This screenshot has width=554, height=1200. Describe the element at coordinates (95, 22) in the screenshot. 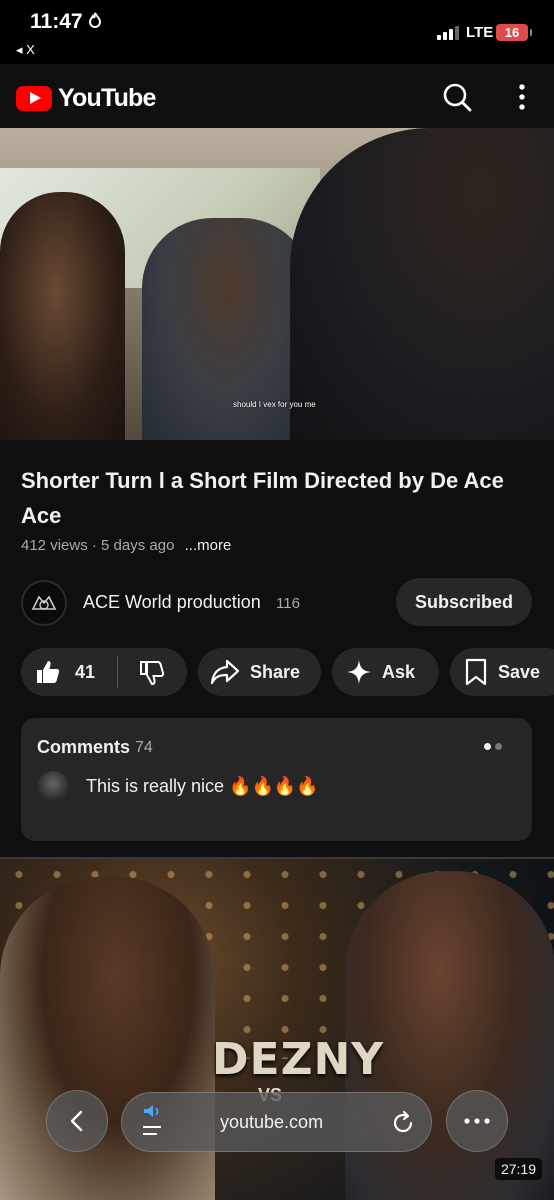

I see `hotspot-icon` at that location.